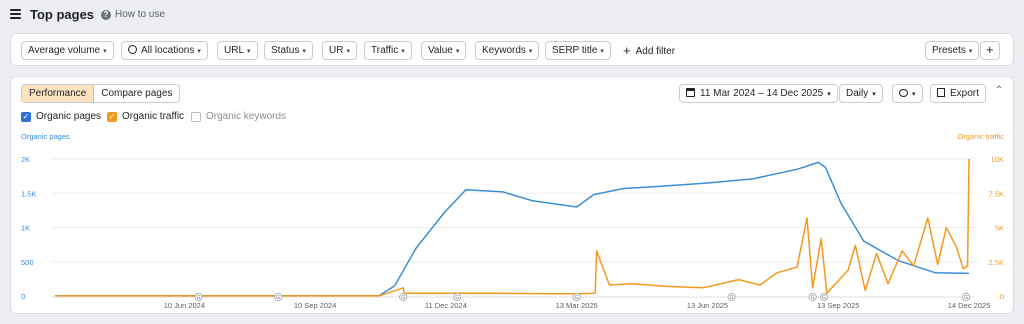 The height and width of the screenshot is (324, 1024). I want to click on date-range-picker: 11 Mar 2024 – 14 Dec 2025 ▾, so click(758, 93).